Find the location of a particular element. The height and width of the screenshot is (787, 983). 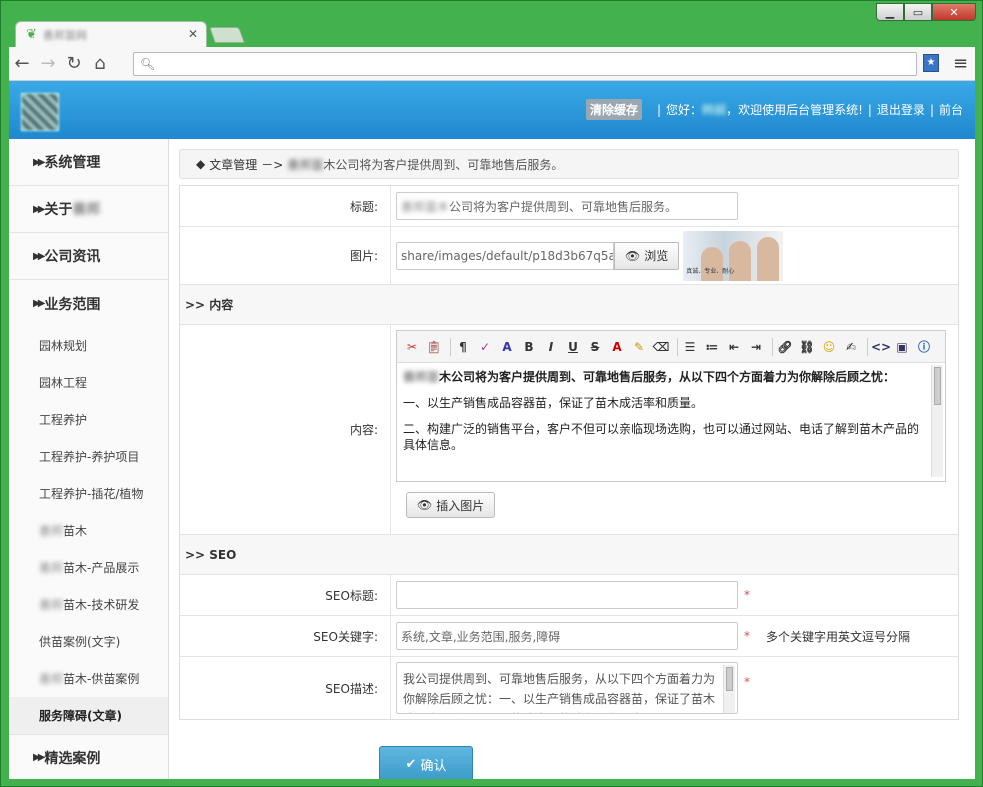

sidebar-item-system: ▶▶ 系统管理 is located at coordinates (88, 162).